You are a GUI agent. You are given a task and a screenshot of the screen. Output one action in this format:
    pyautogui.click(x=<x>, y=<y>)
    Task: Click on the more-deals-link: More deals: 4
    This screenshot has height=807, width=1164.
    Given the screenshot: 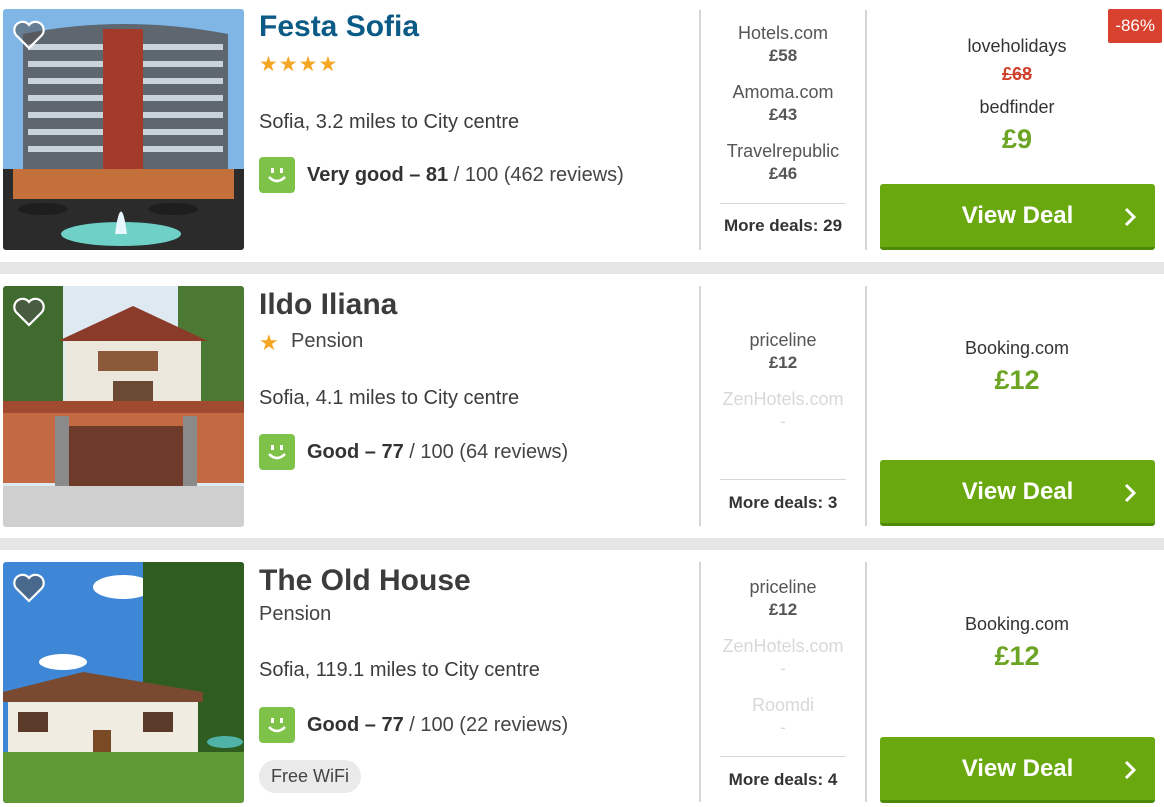 What is the action you would take?
    pyautogui.click(x=783, y=780)
    